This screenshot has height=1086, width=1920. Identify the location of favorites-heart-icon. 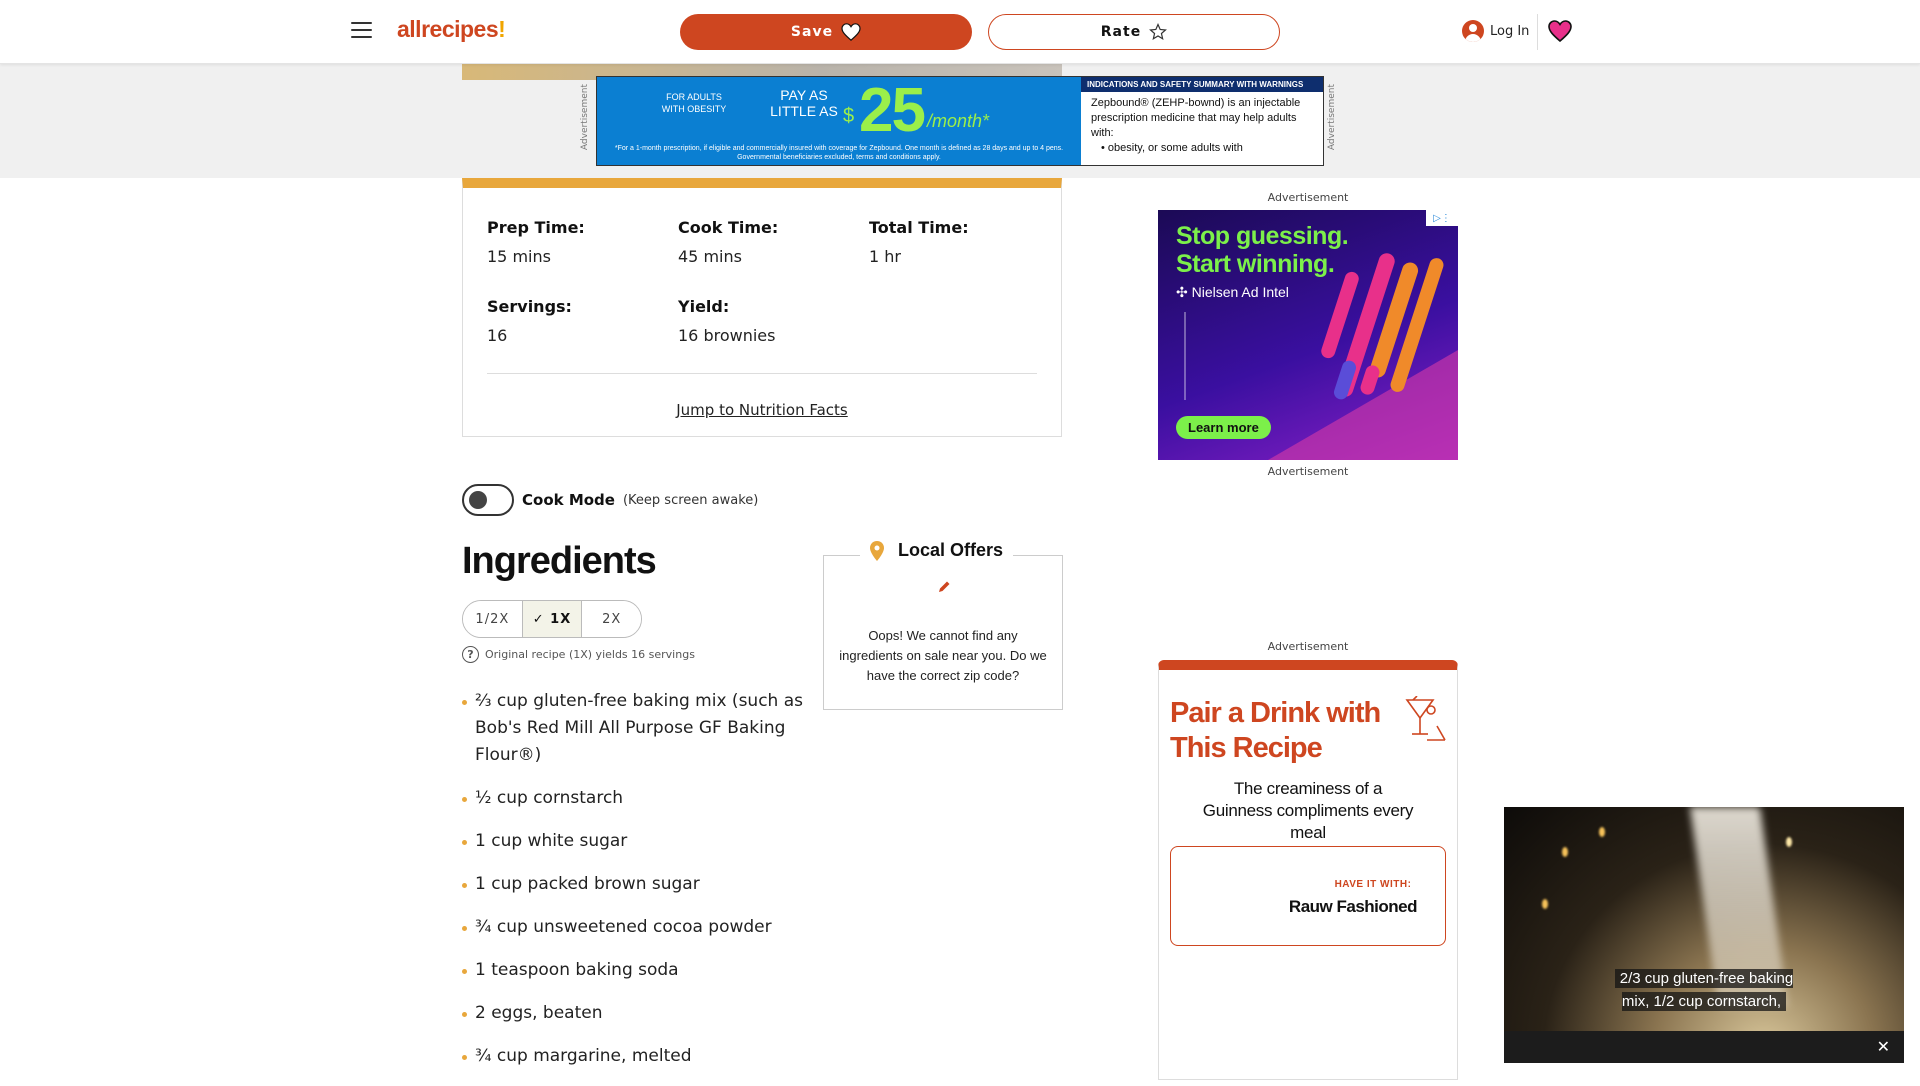
(1560, 31).